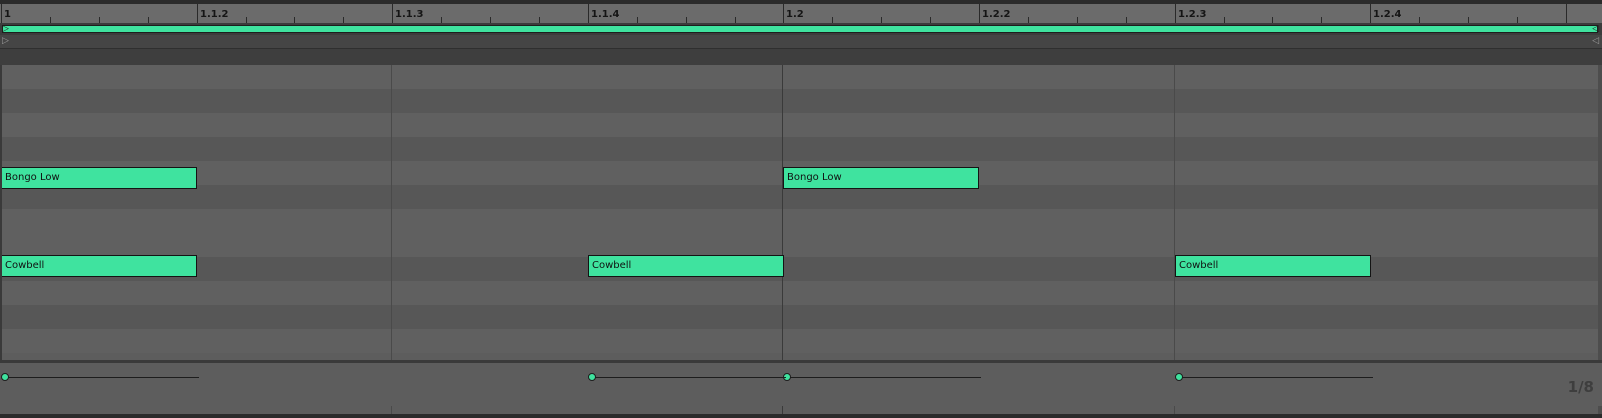 The height and width of the screenshot is (418, 1602). I want to click on ruler-label: 1.1.3, so click(409, 14).